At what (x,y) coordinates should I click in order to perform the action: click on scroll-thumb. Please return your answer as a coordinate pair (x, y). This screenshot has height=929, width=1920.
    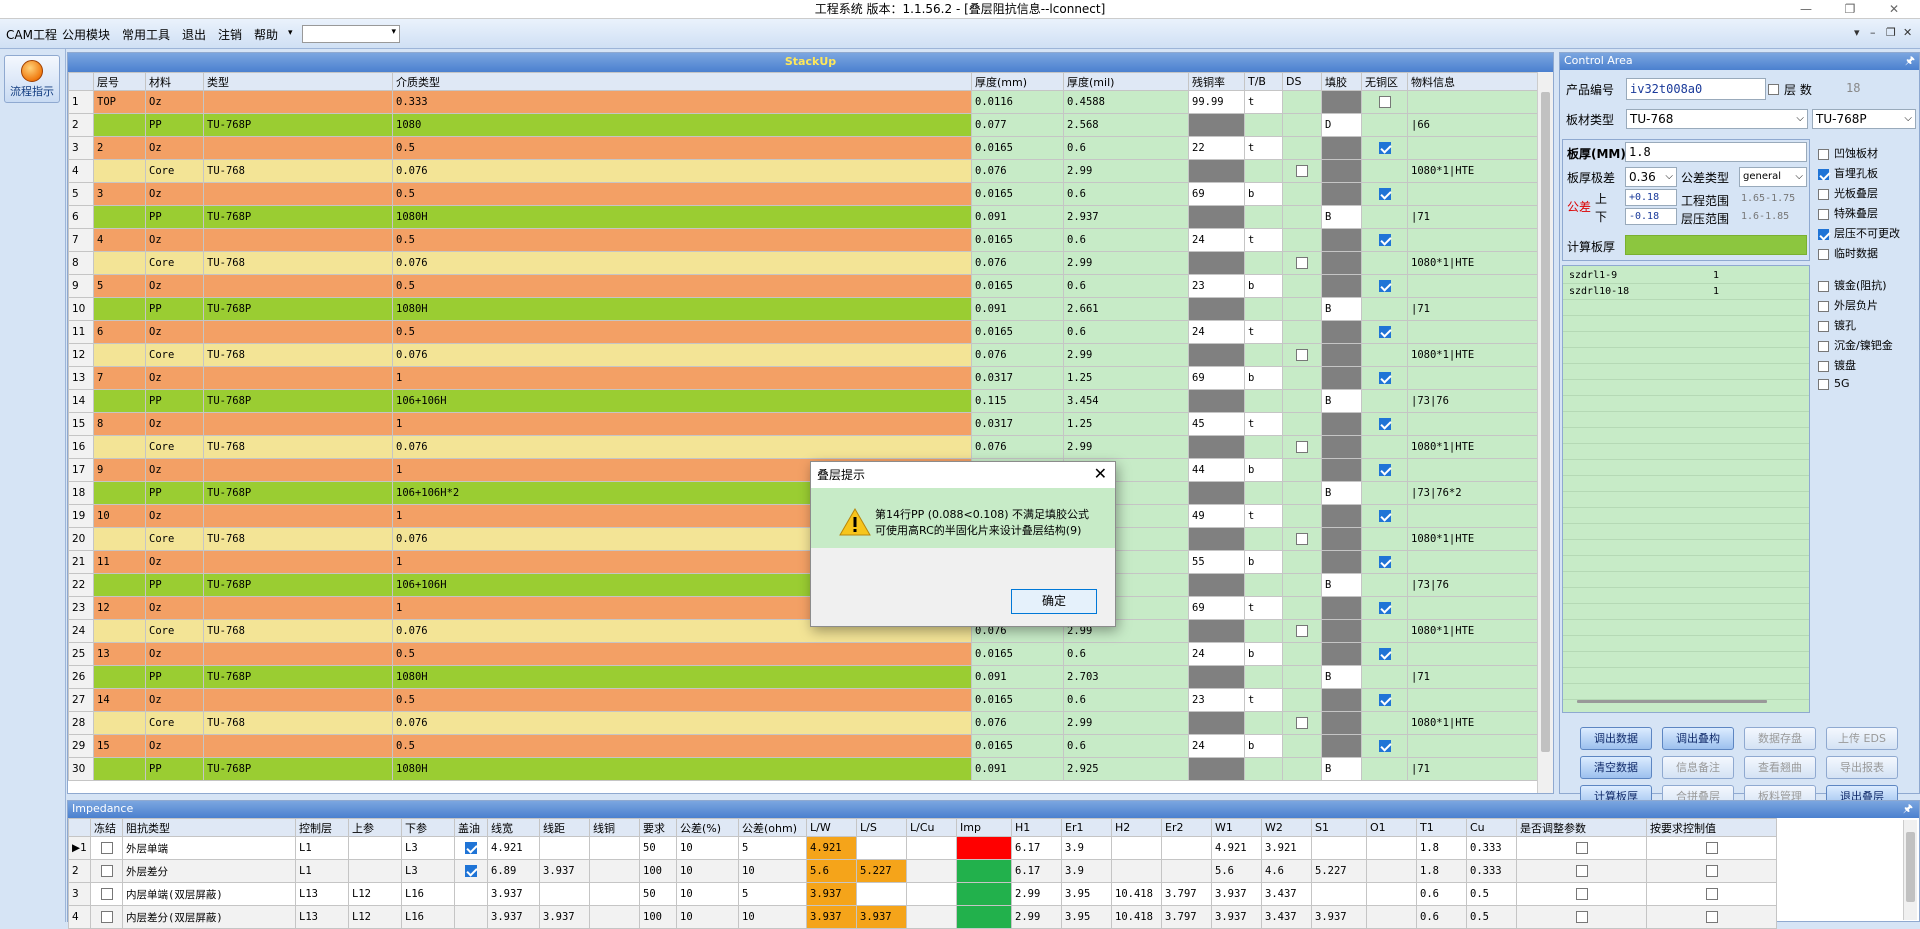
    Looking at the image, I should click on (1910, 867).